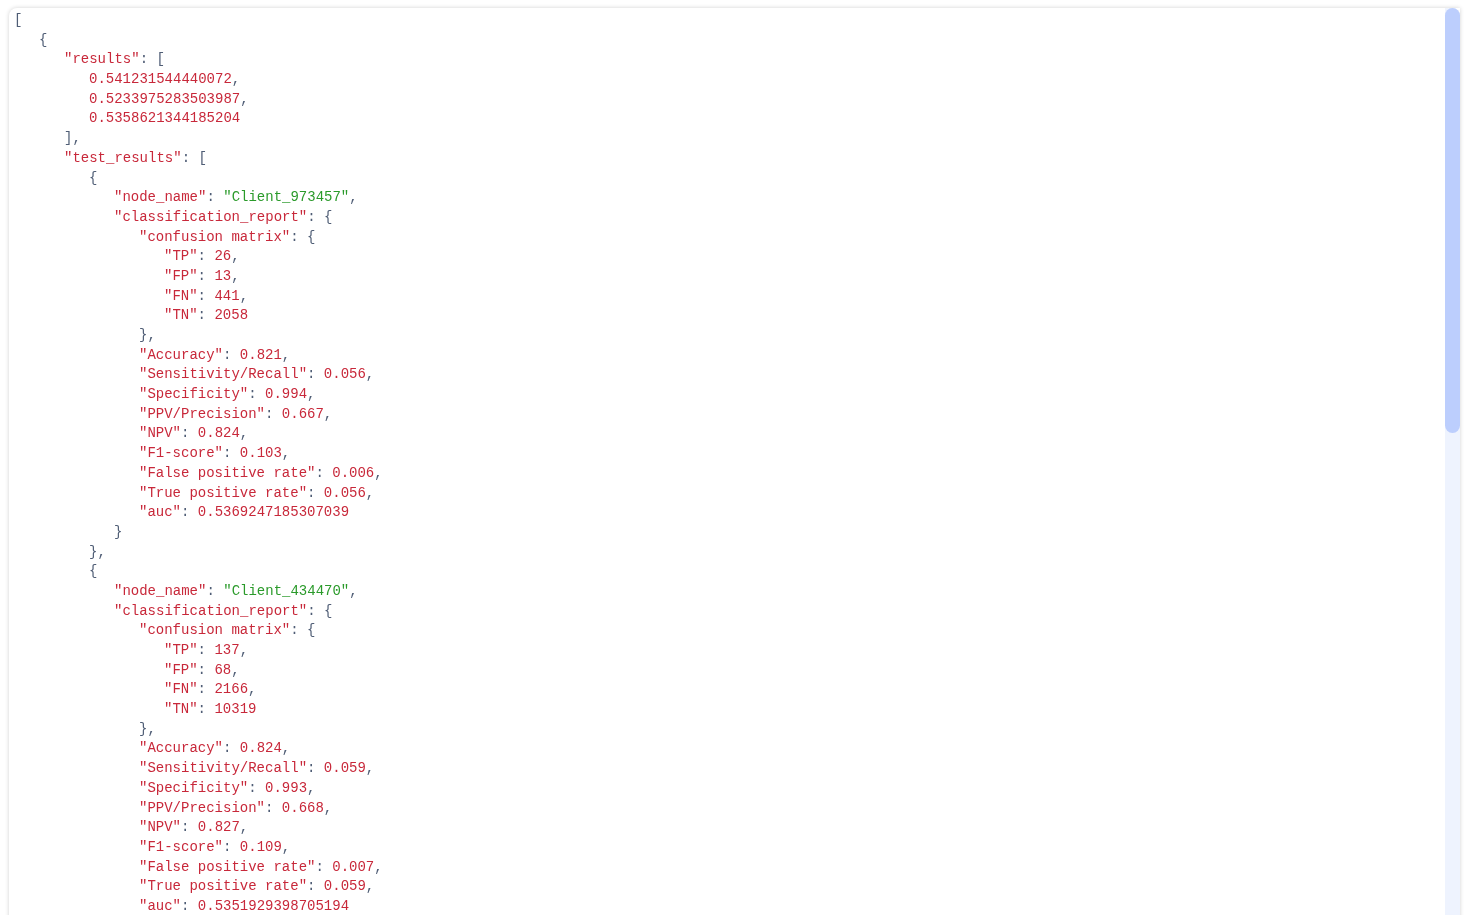 This screenshot has width=1464, height=915. Describe the element at coordinates (97, 551) in the screenshot. I see `json-punctuation: },` at that location.